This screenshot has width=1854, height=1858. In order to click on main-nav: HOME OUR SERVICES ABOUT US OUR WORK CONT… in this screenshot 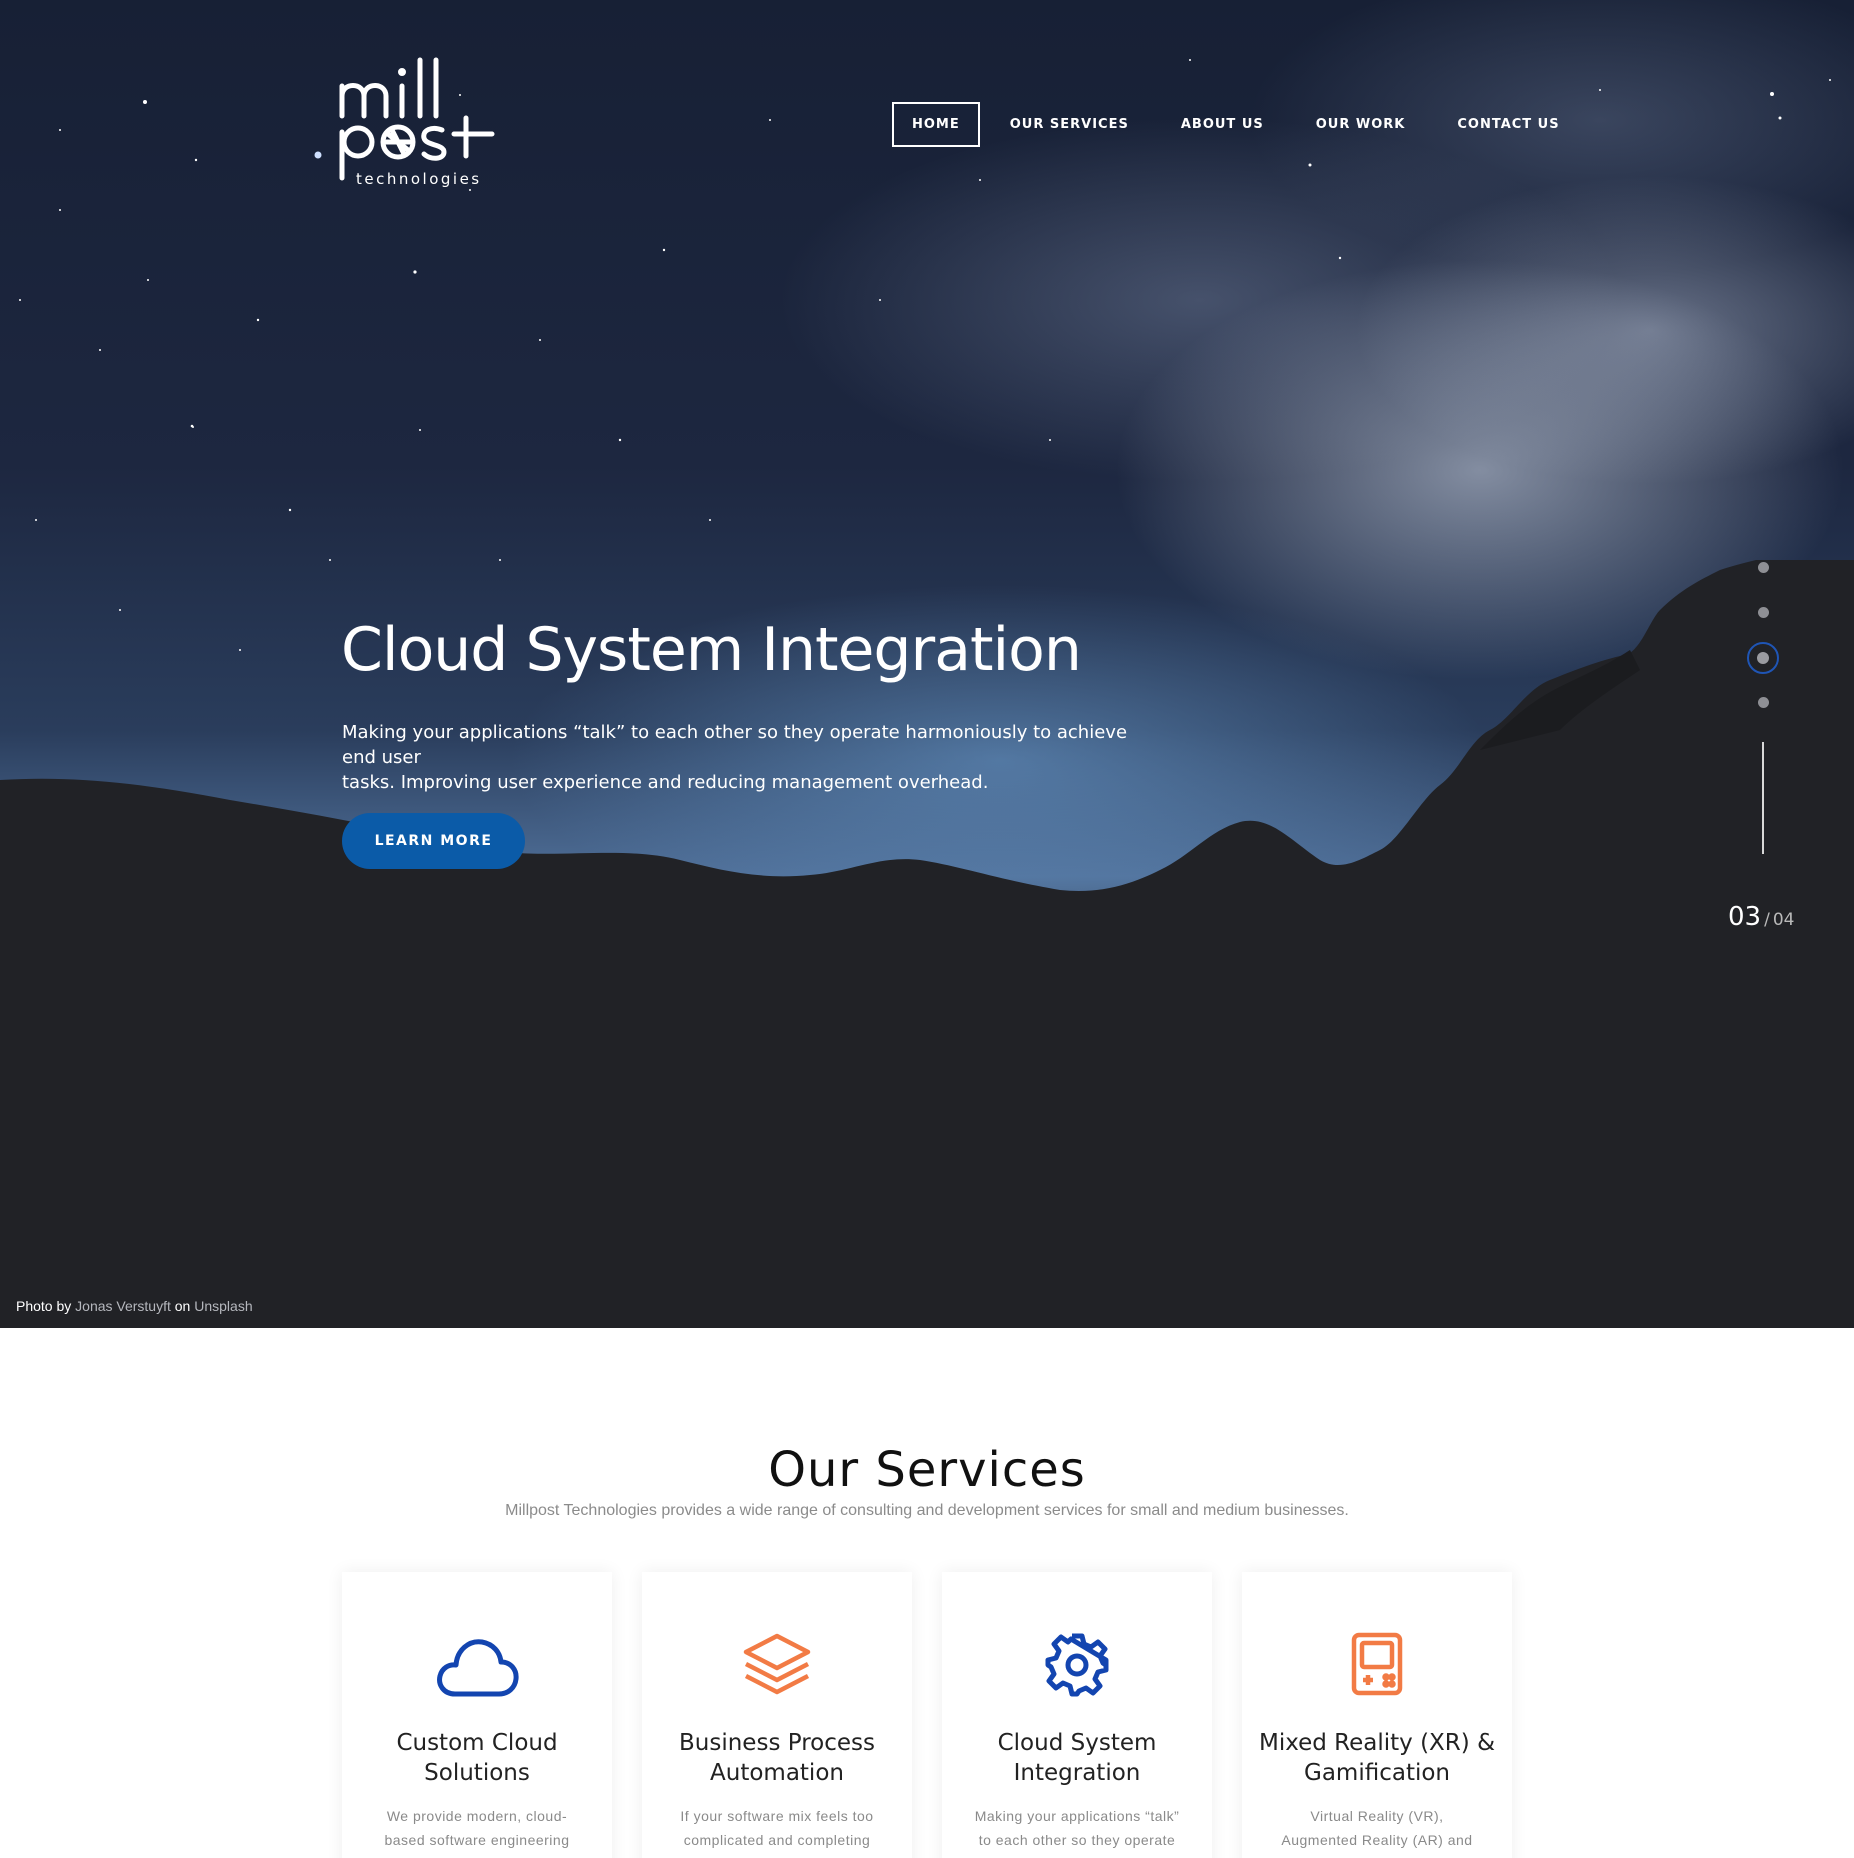, I will do `click(1226, 124)`.